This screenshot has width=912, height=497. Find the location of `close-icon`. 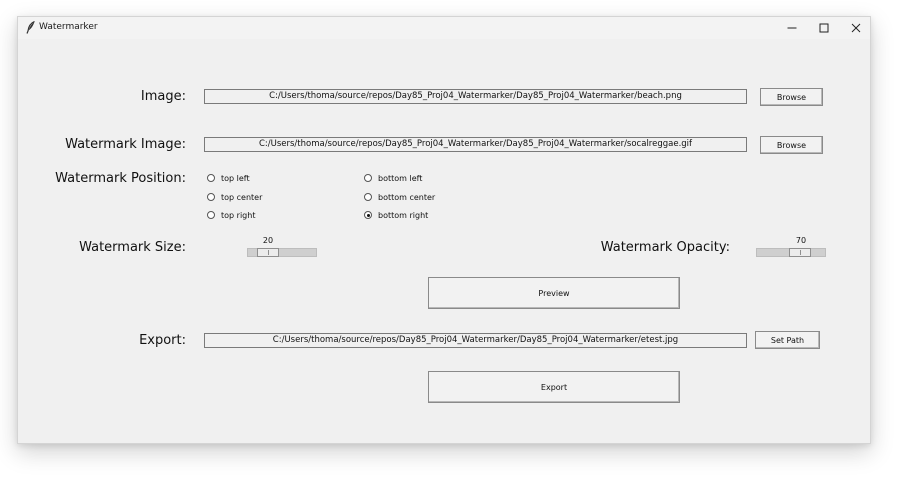

close-icon is located at coordinates (856, 28).